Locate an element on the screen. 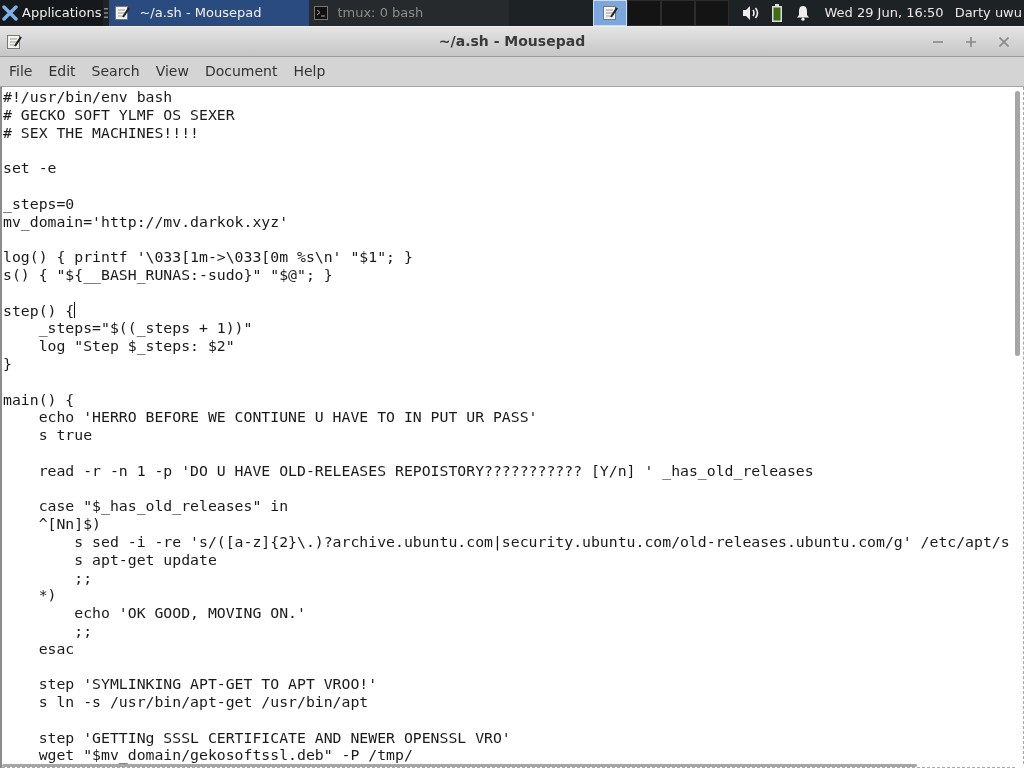 This screenshot has height=768, width=1024. code-line: s() { "${__BASH_RUNAS:-sudo}" "$@"; } is located at coordinates (168, 274).